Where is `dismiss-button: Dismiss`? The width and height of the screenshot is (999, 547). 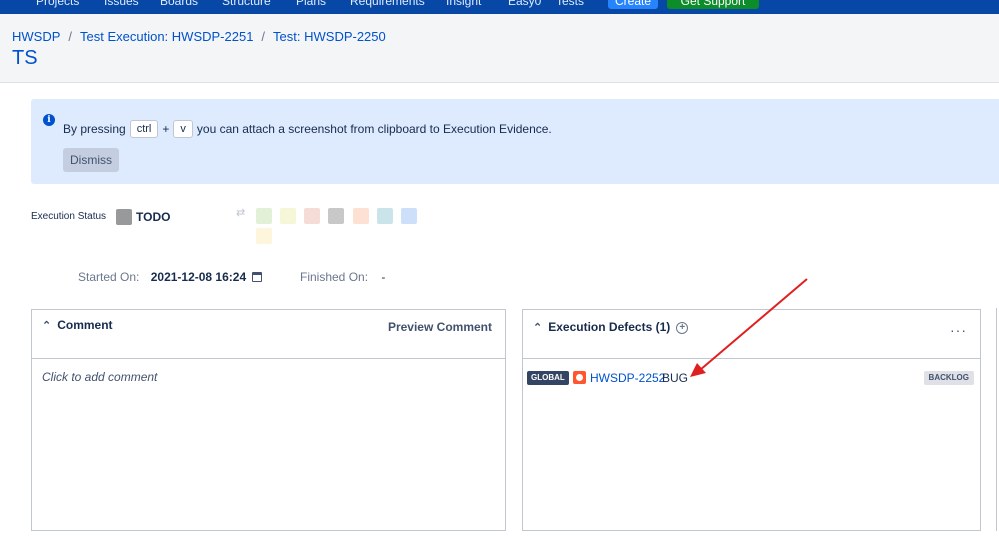 dismiss-button: Dismiss is located at coordinates (91, 160).